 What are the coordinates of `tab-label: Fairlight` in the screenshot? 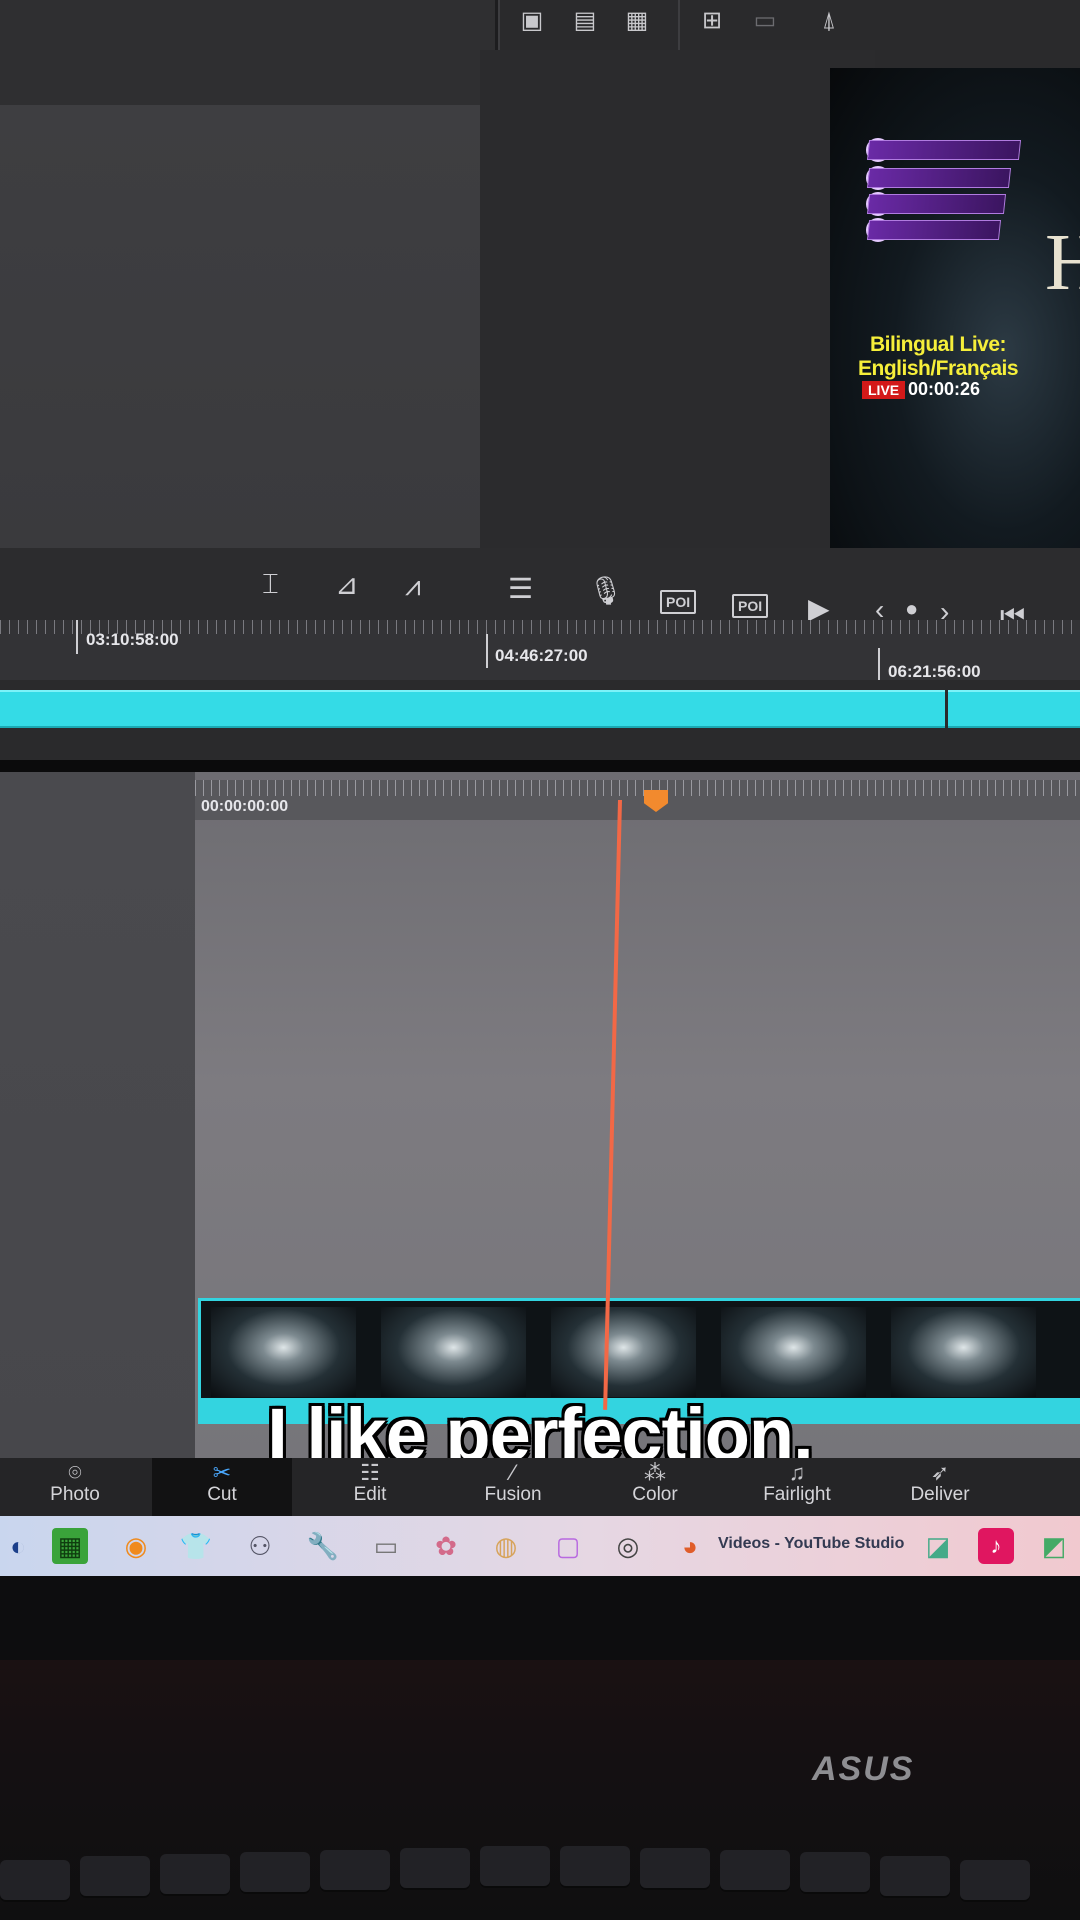 It's located at (797, 1494).